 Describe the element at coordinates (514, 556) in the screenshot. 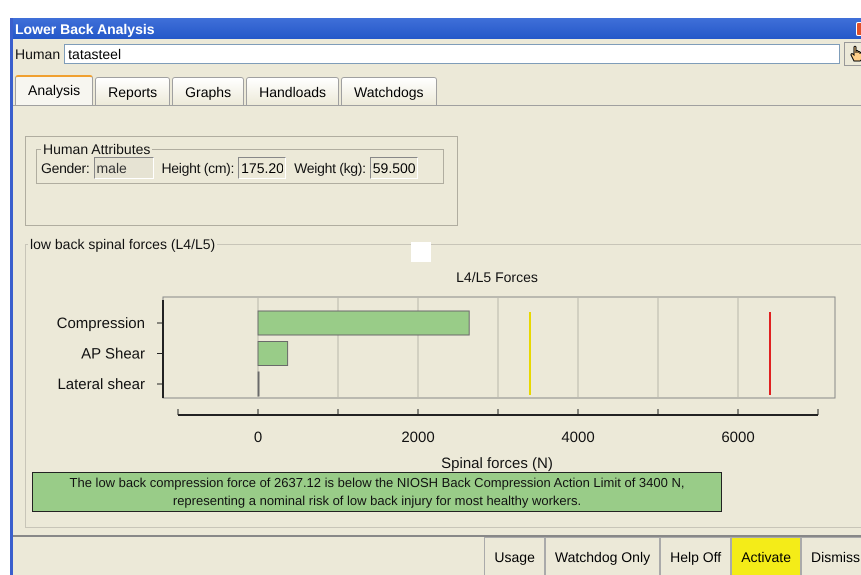

I see `action-button: Usage` at that location.